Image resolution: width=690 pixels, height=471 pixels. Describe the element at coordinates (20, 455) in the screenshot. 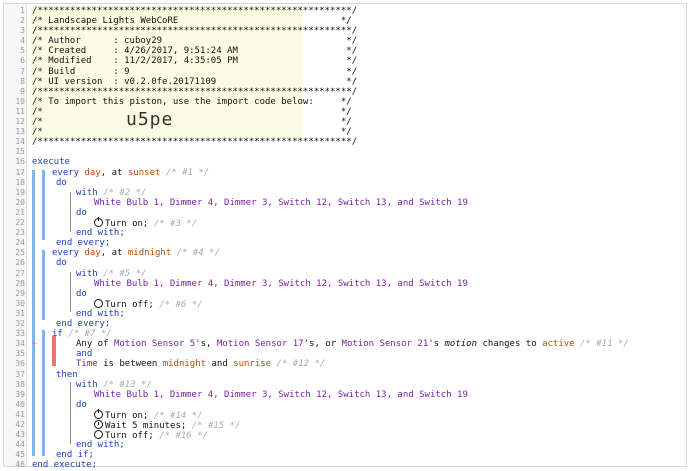

I see `line-number: 45` at that location.